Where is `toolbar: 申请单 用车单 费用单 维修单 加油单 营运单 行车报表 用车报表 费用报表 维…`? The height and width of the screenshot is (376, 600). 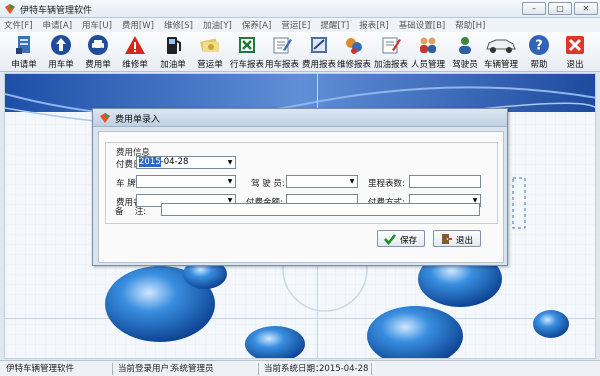
toolbar: 申请单 用车单 费用单 维修单 加油单 营运单 行车报表 用车报表 费用报表 维… is located at coordinates (300, 52).